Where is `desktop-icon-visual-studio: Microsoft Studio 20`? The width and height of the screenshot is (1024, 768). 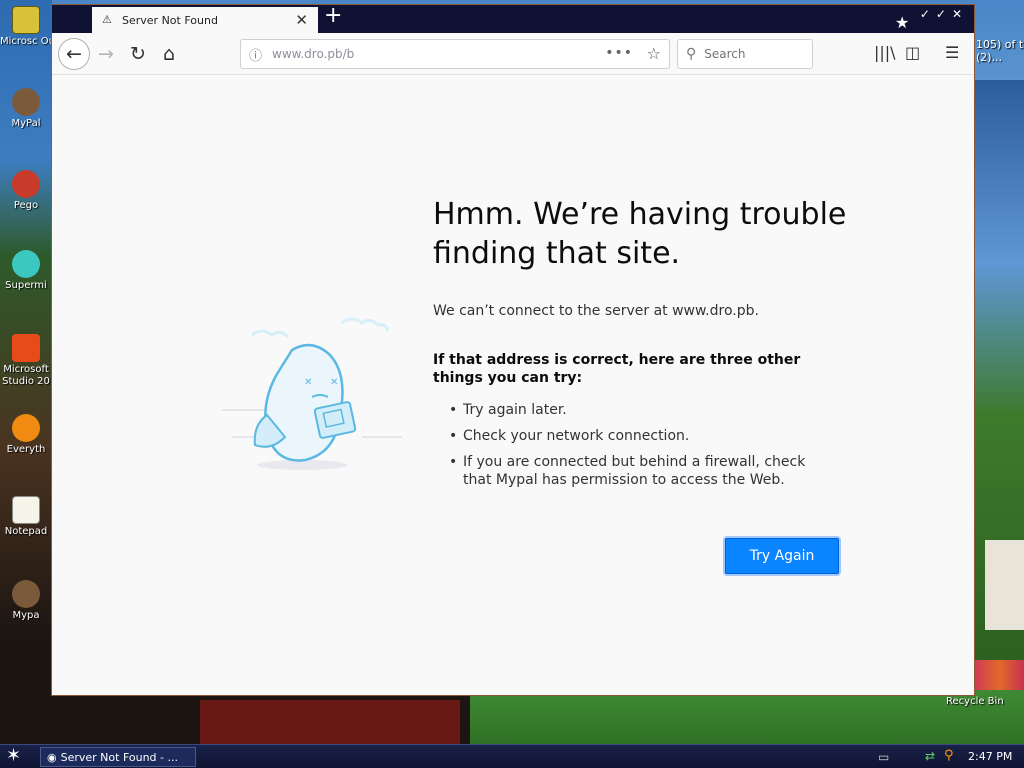
desktop-icon-visual-studio: Microsoft Studio 20 is located at coordinates (26, 361).